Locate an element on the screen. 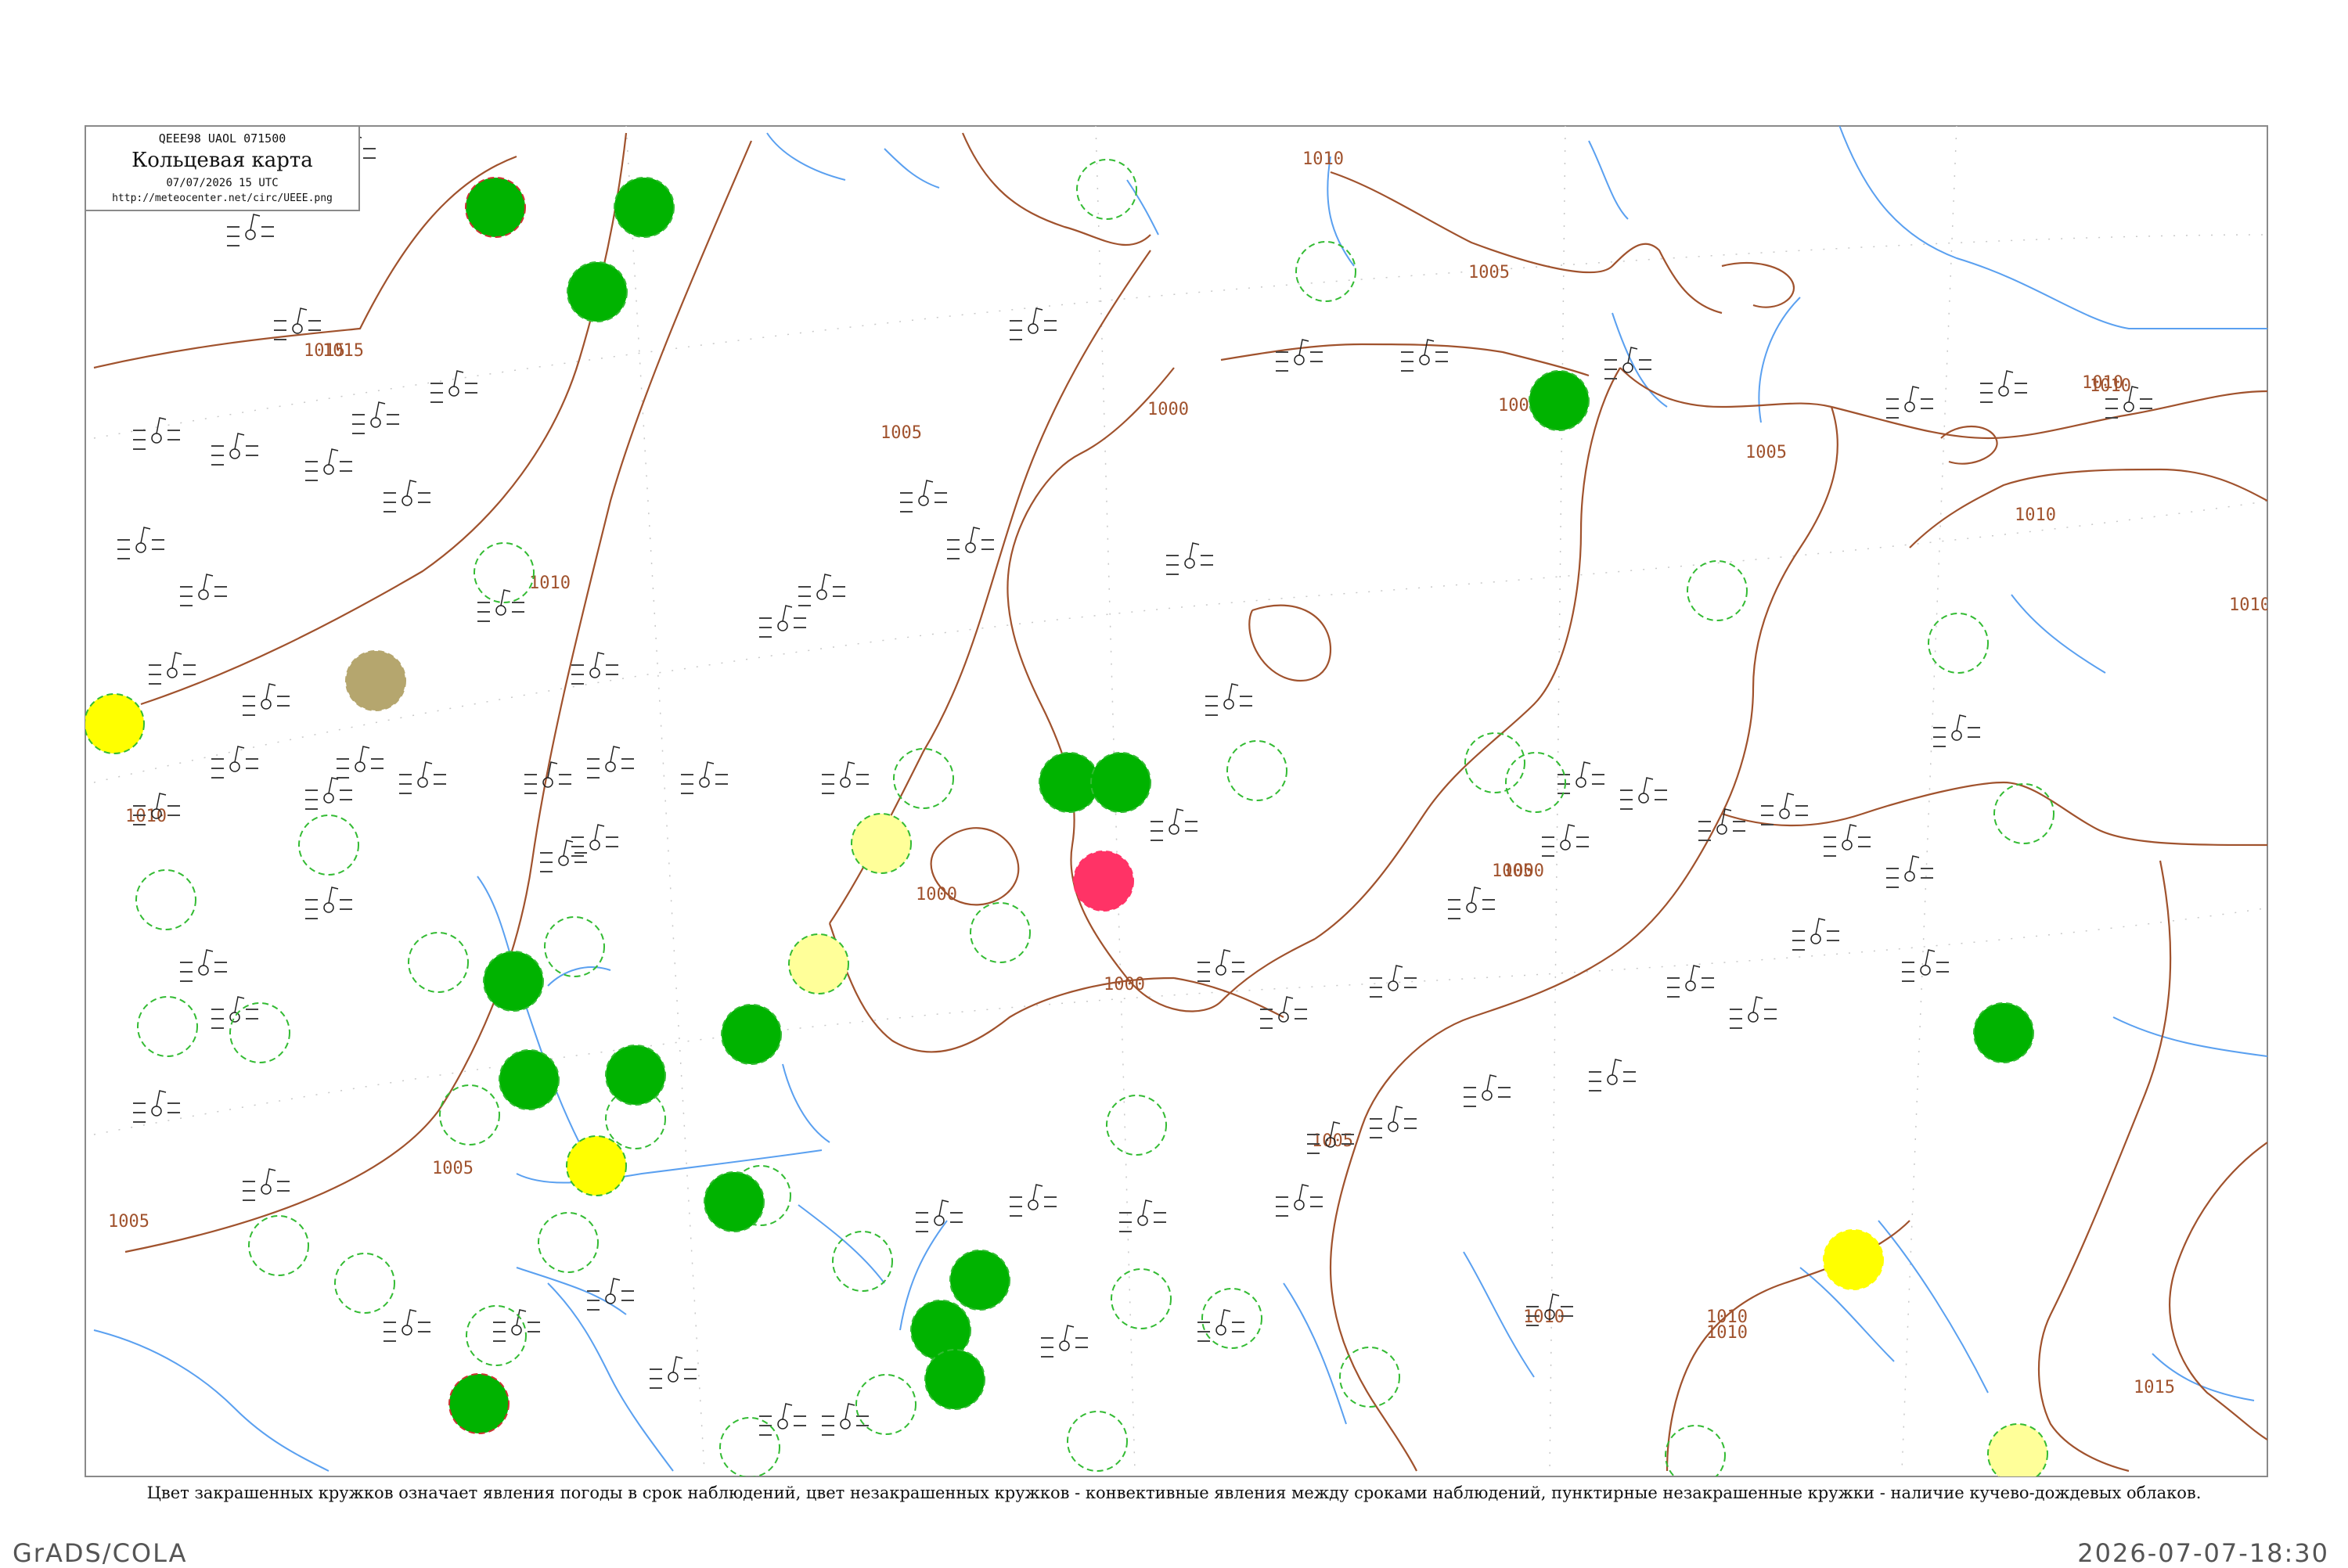  map-url: http://meteocenter.net/circ/UEEE.png is located at coordinates (222, 198).